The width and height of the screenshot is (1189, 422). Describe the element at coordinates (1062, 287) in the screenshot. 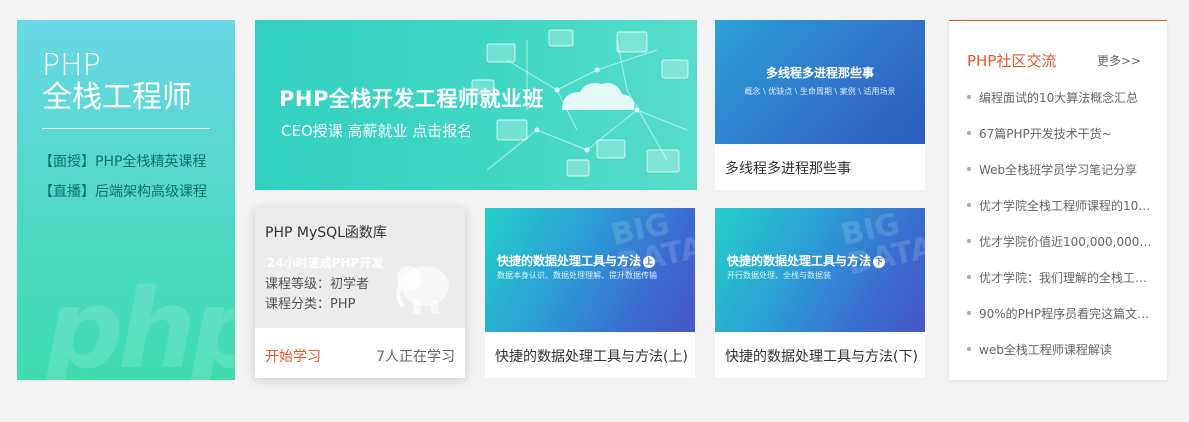

I see `list-item: 优才学院：我们理解的全栈工程师` at that location.